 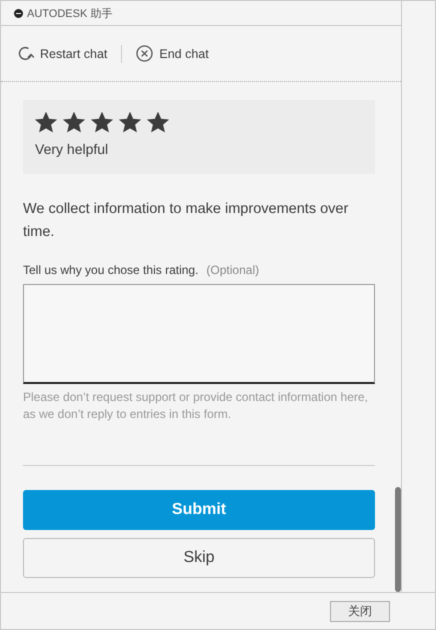 I want to click on refresh-icon, so click(x=25, y=53).